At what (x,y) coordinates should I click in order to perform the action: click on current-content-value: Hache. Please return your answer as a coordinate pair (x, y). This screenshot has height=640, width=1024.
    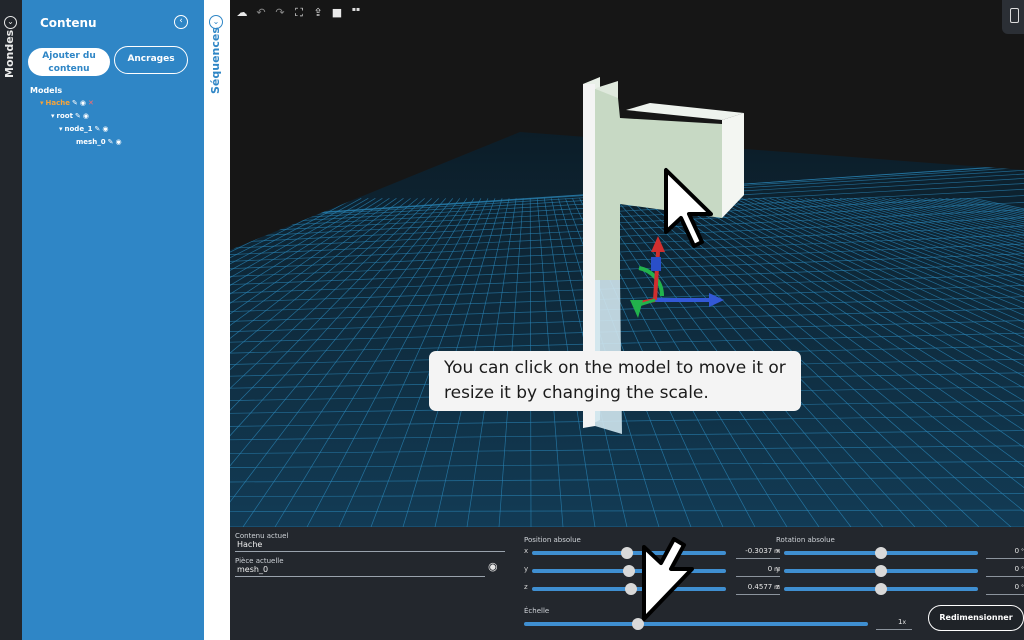
    Looking at the image, I should click on (250, 544).